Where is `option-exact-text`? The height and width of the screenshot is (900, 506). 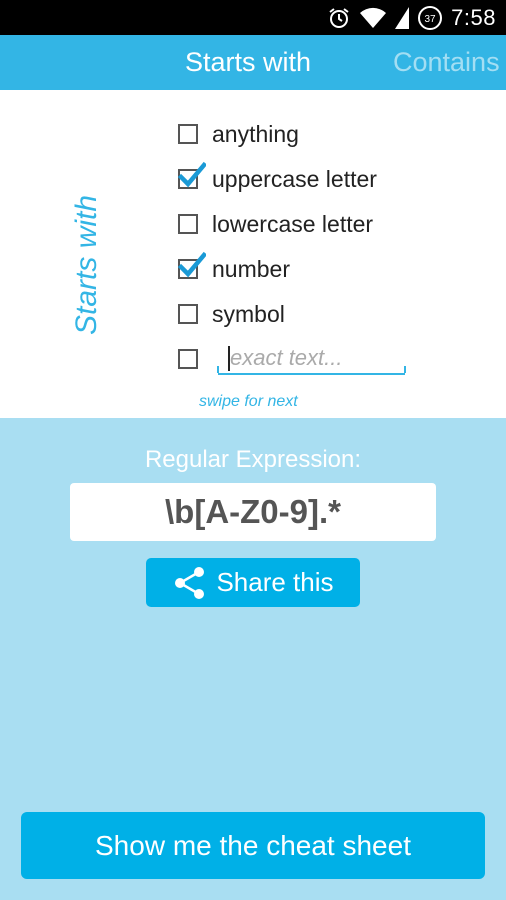
option-exact-text is located at coordinates (195, 359).